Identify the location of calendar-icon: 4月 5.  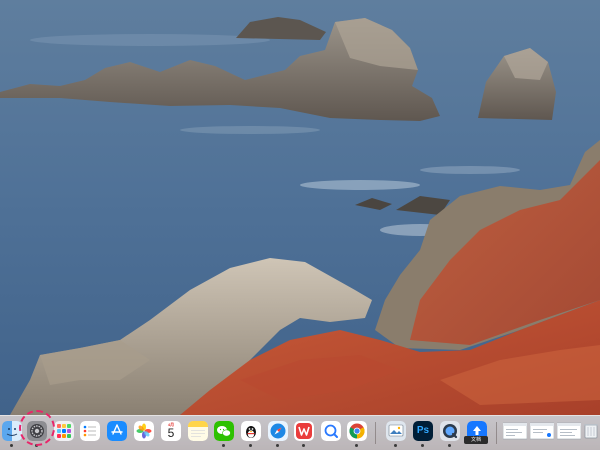
(171, 431).